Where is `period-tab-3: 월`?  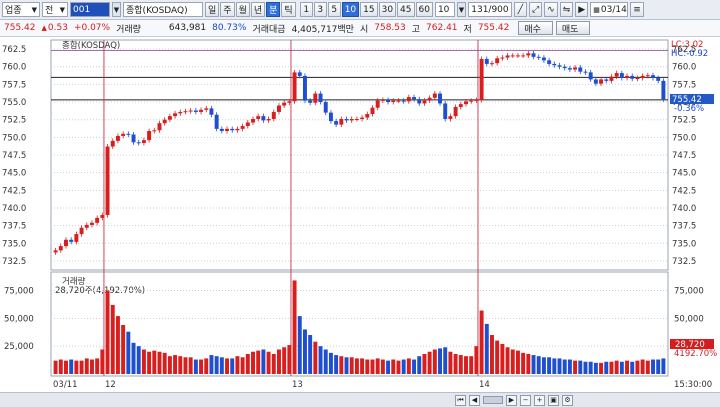 period-tab-3: 월 is located at coordinates (242, 9).